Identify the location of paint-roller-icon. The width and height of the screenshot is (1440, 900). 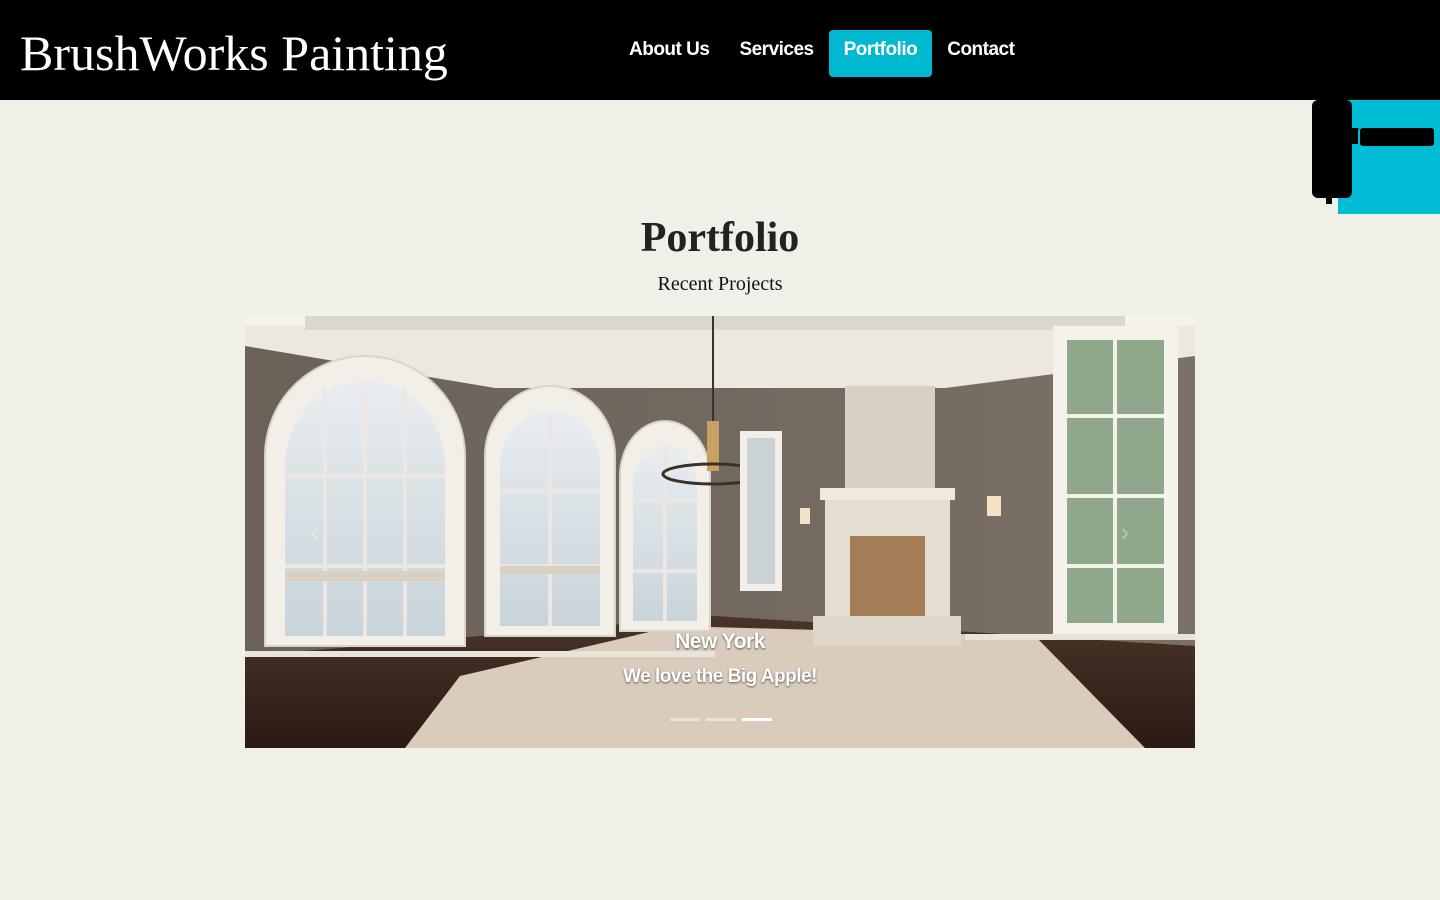
(1374, 152).